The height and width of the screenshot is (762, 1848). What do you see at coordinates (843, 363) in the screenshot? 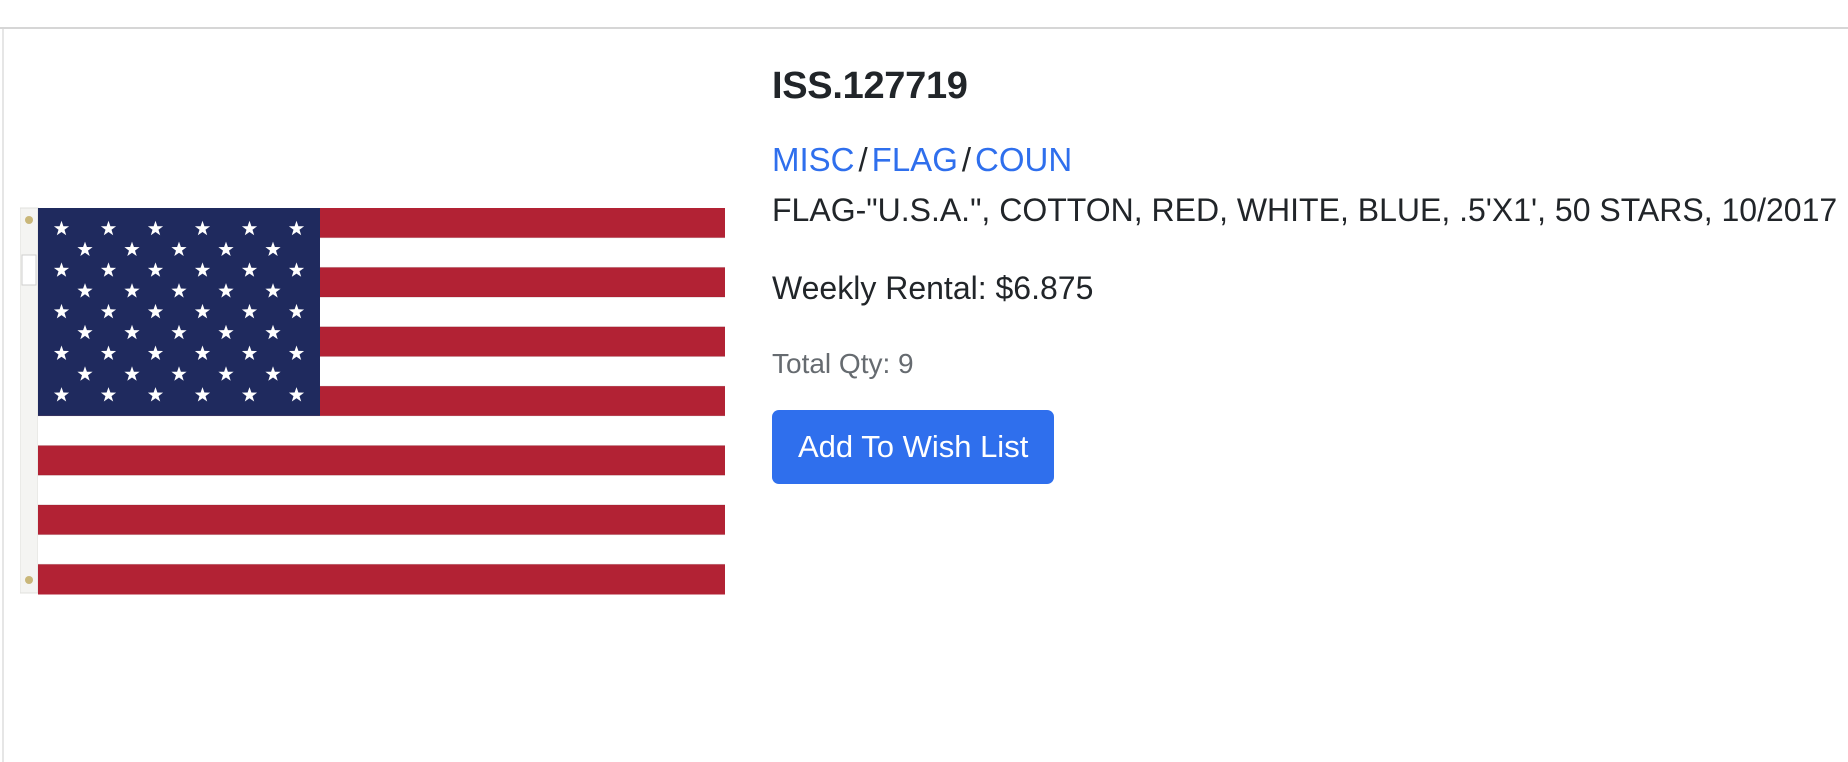
I see `total-quantity: Total Qty: 9` at bounding box center [843, 363].